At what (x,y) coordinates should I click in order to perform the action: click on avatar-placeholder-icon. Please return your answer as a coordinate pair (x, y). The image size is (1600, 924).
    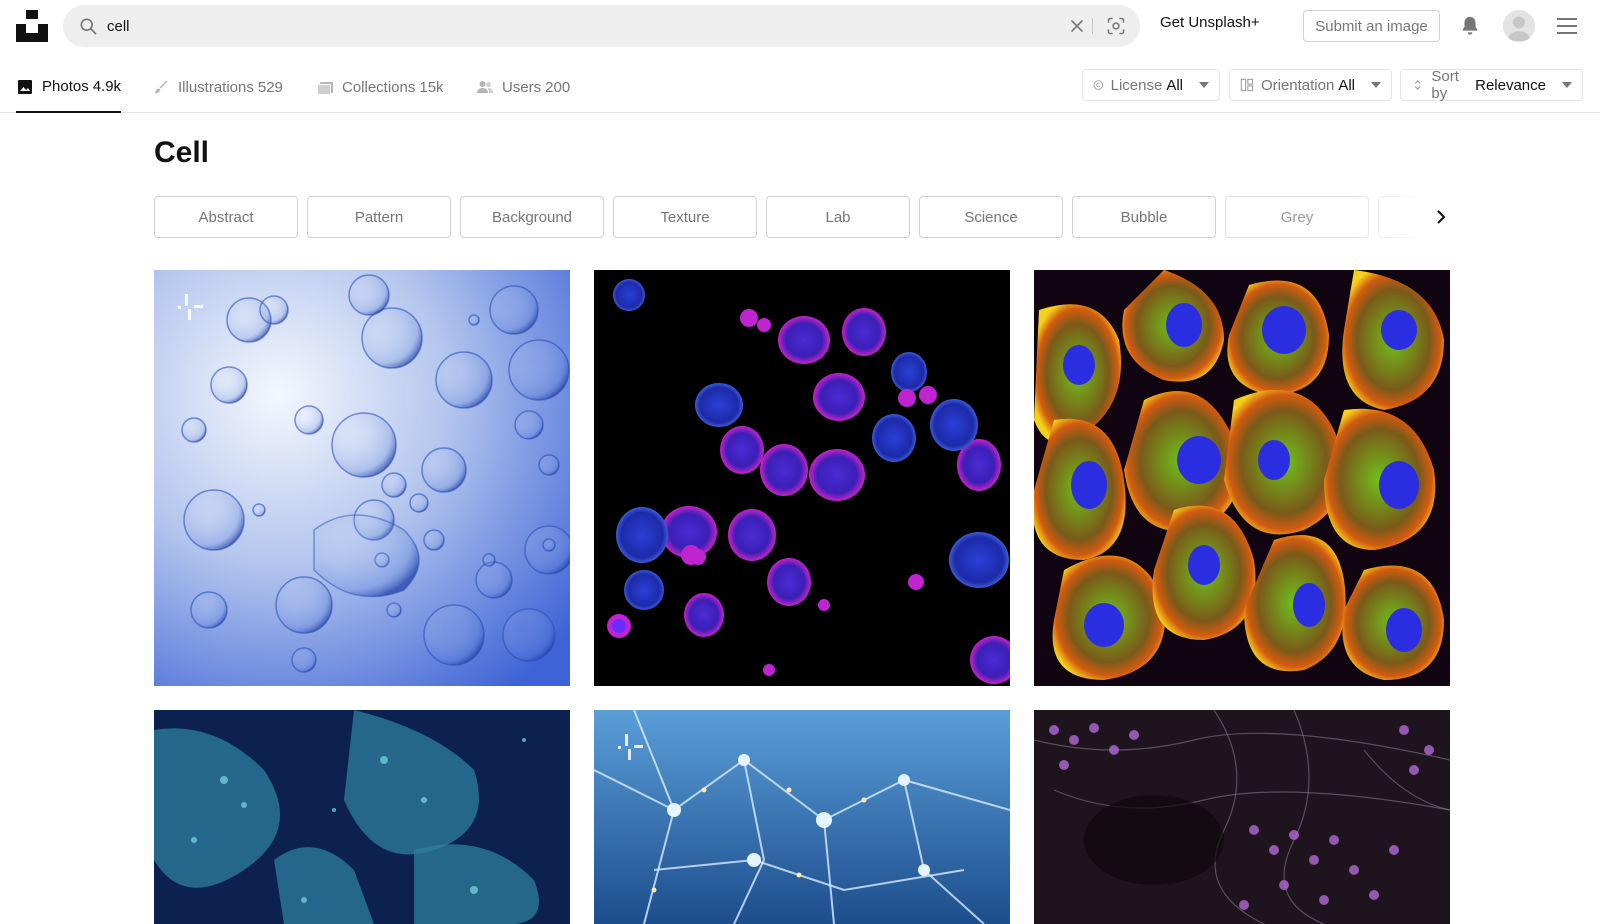
    Looking at the image, I should click on (1519, 26).